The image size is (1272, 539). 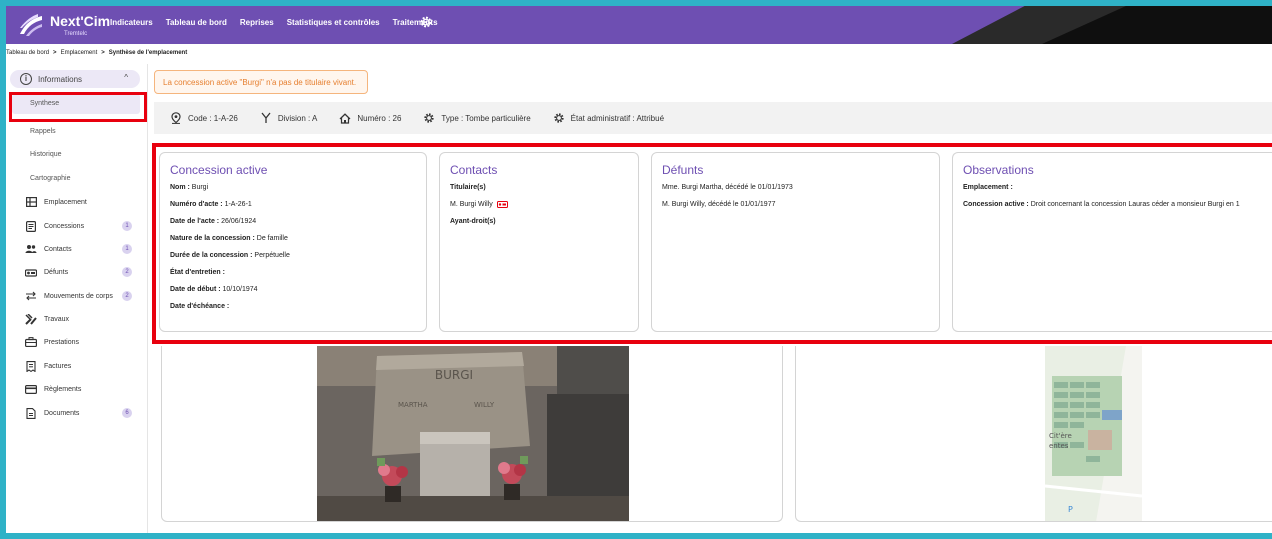 I want to click on concession-nom: Nom : Burgi, so click(x=189, y=187).